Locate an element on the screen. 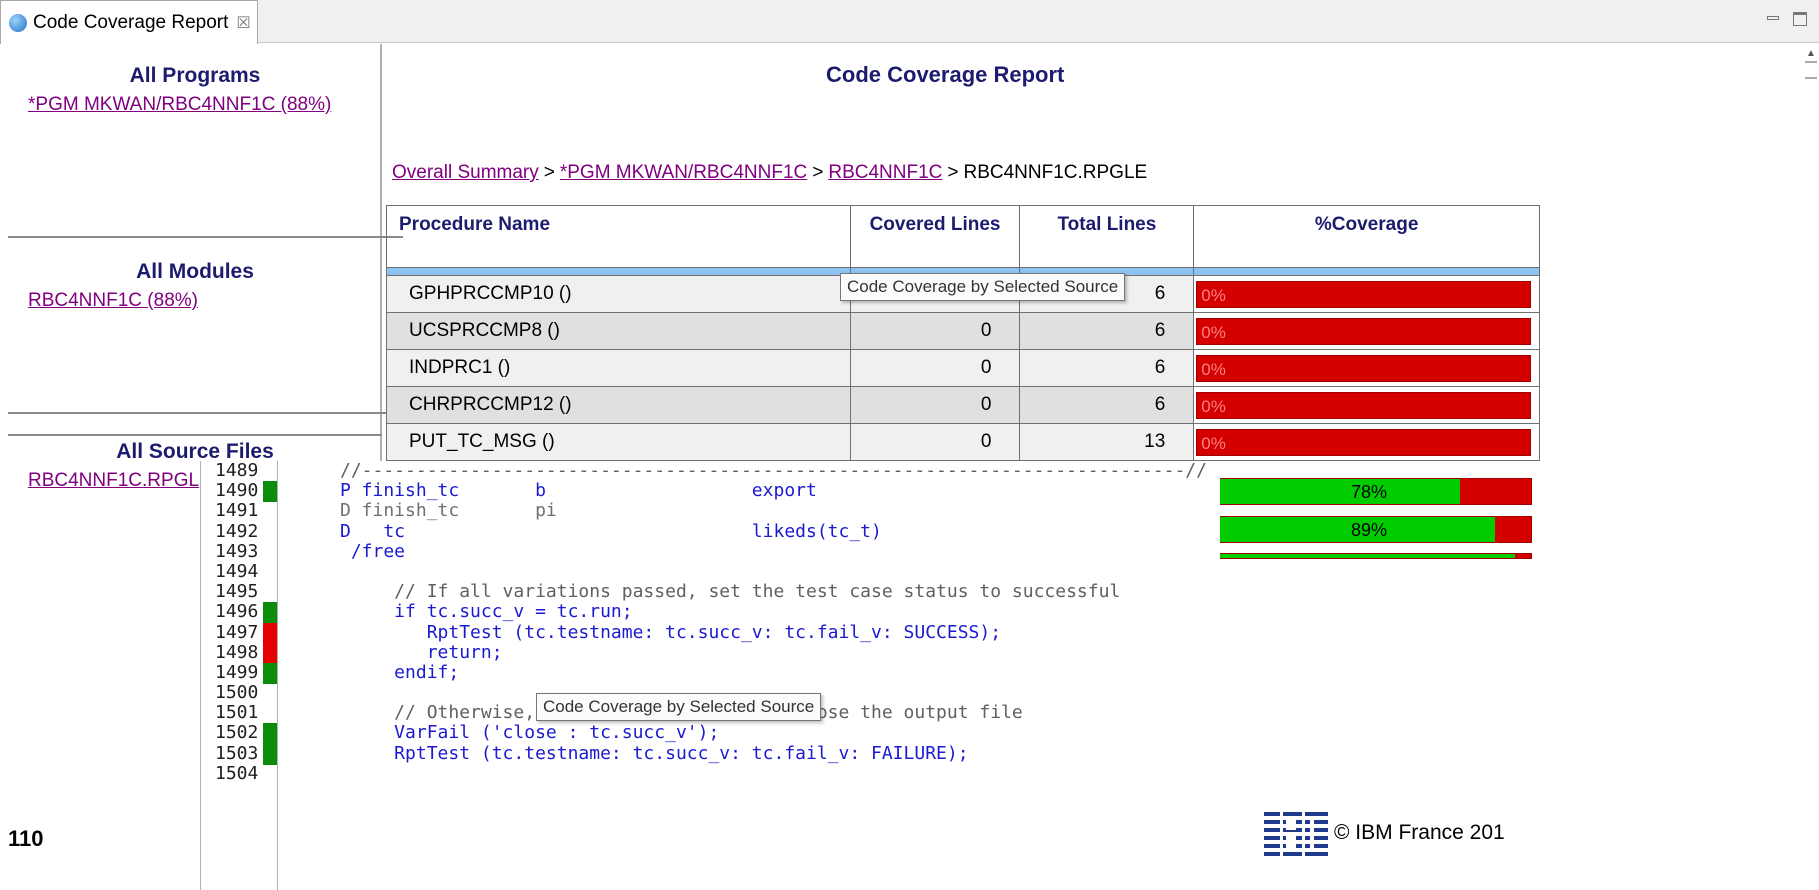  close-tab-icon: ☒ is located at coordinates (243, 23).